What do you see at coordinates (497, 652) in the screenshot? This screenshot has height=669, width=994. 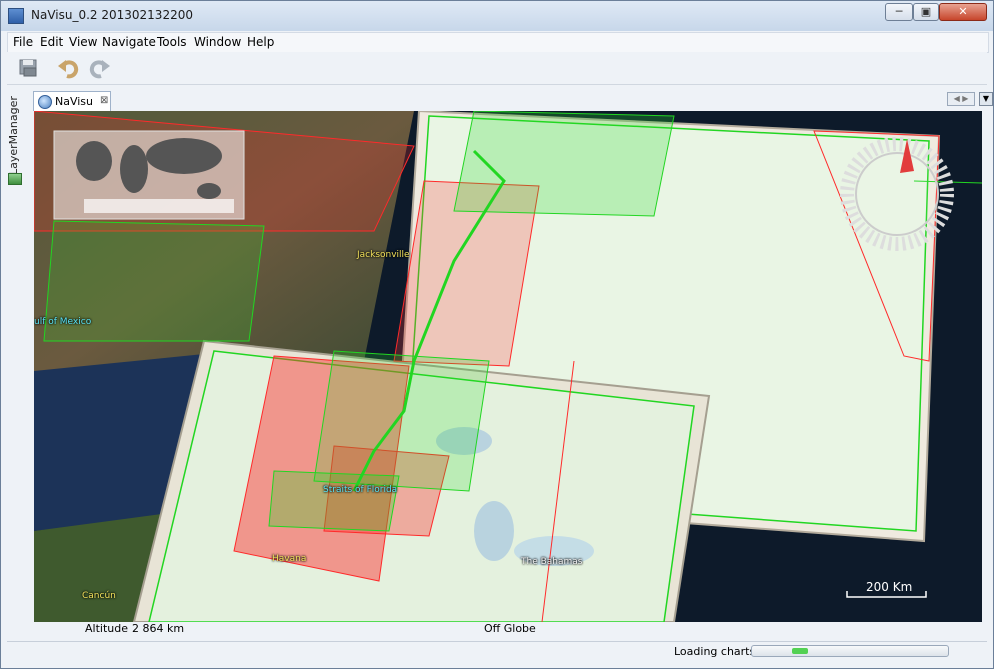 I see `status-bar: Loading charts` at bounding box center [497, 652].